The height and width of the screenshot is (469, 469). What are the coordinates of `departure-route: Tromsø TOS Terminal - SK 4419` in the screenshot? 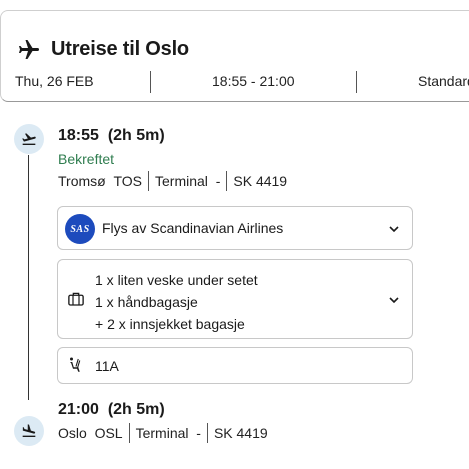 It's located at (172, 181).